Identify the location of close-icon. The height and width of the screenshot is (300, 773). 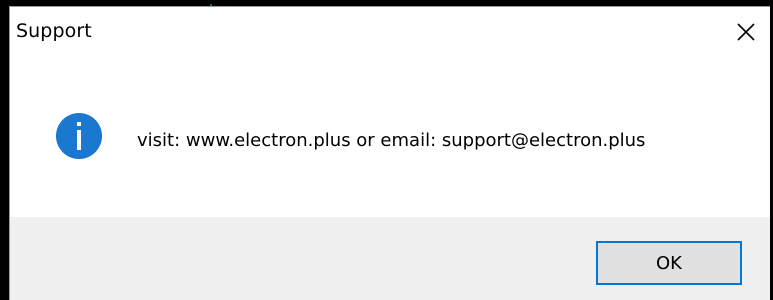
(746, 32).